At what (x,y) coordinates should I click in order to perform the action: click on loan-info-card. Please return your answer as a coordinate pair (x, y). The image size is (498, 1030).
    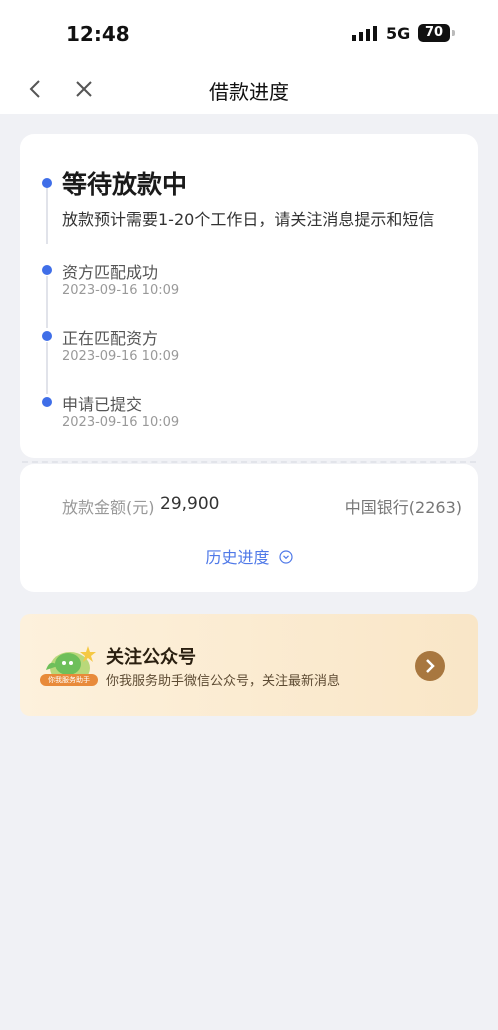
    Looking at the image, I should click on (249, 528).